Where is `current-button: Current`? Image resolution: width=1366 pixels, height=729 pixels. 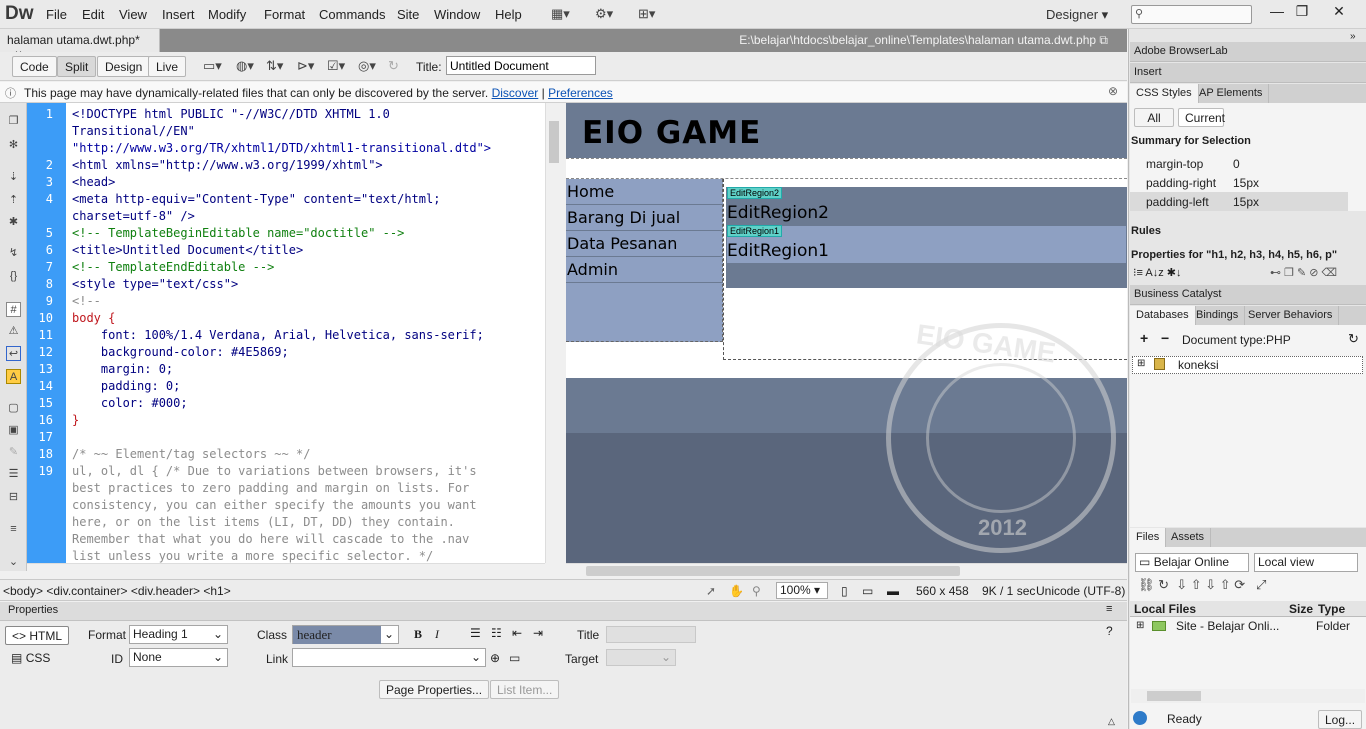 current-button: Current is located at coordinates (1201, 117).